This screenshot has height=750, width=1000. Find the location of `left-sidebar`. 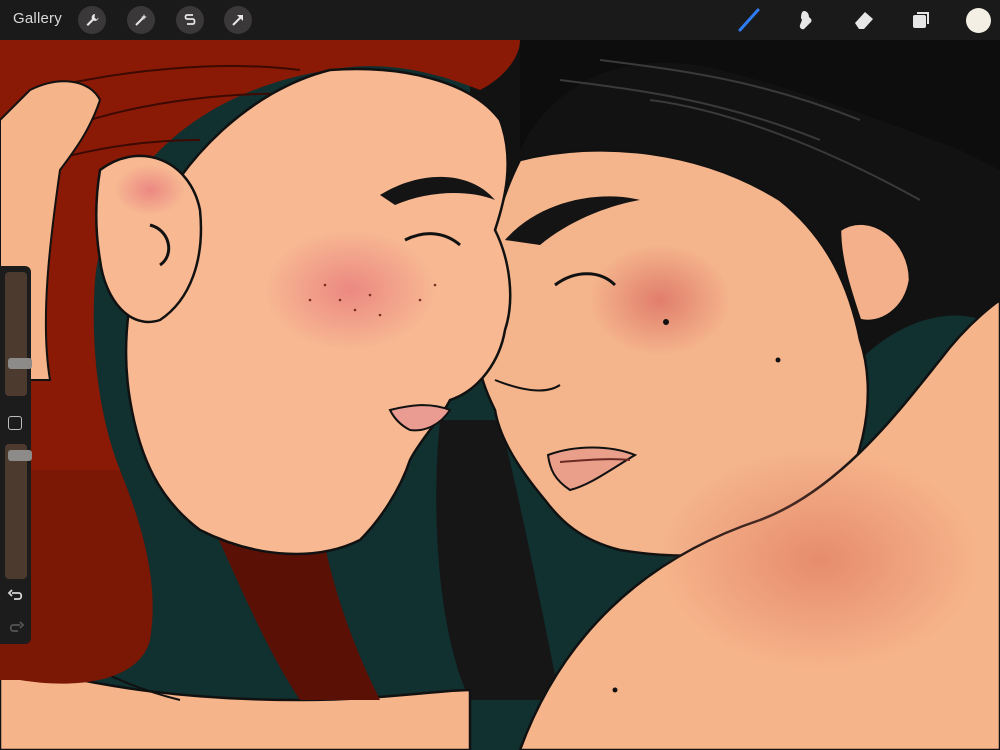

left-sidebar is located at coordinates (16, 455).